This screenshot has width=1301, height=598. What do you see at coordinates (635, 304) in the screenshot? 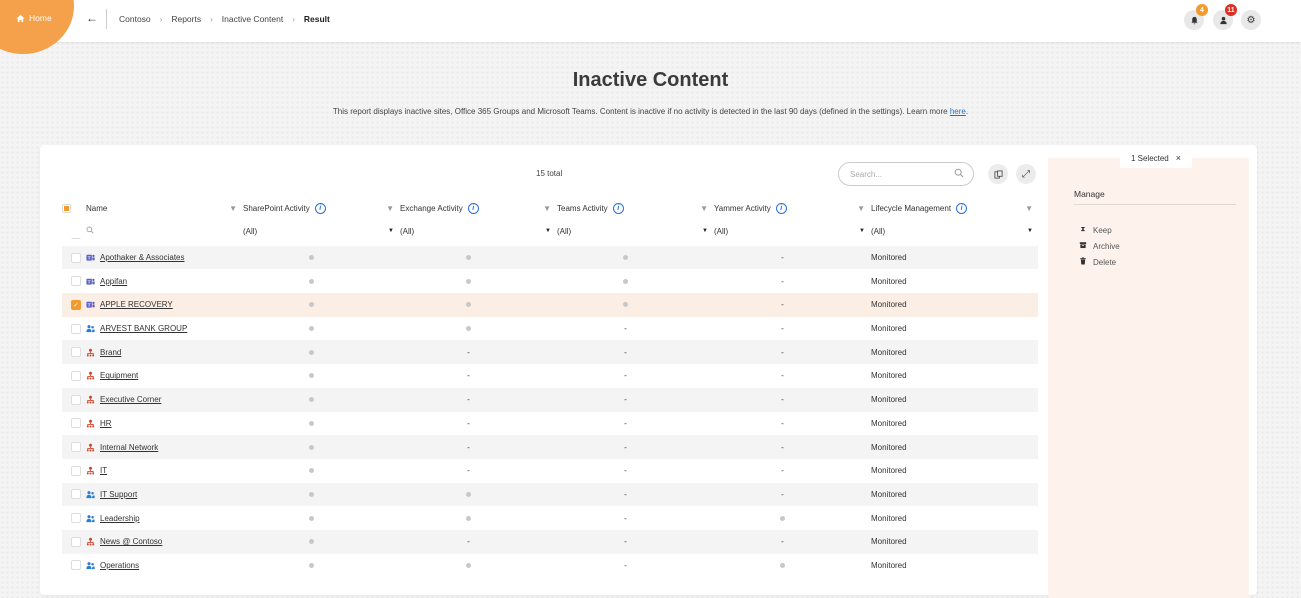
I see `teams-activity-cell` at bounding box center [635, 304].